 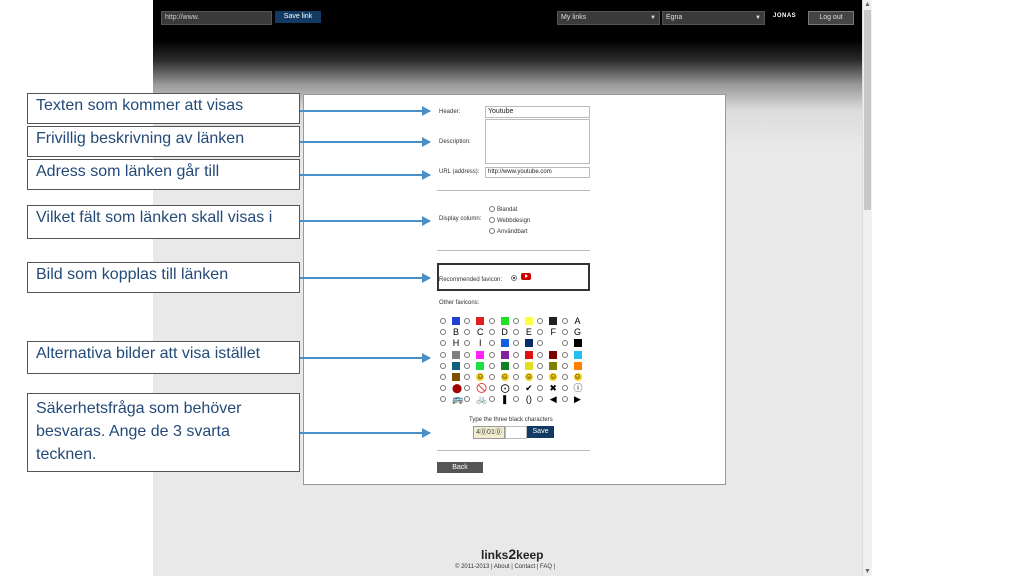 What do you see at coordinates (577, 321) in the screenshot?
I see `favicon-glyph-icon: A` at bounding box center [577, 321].